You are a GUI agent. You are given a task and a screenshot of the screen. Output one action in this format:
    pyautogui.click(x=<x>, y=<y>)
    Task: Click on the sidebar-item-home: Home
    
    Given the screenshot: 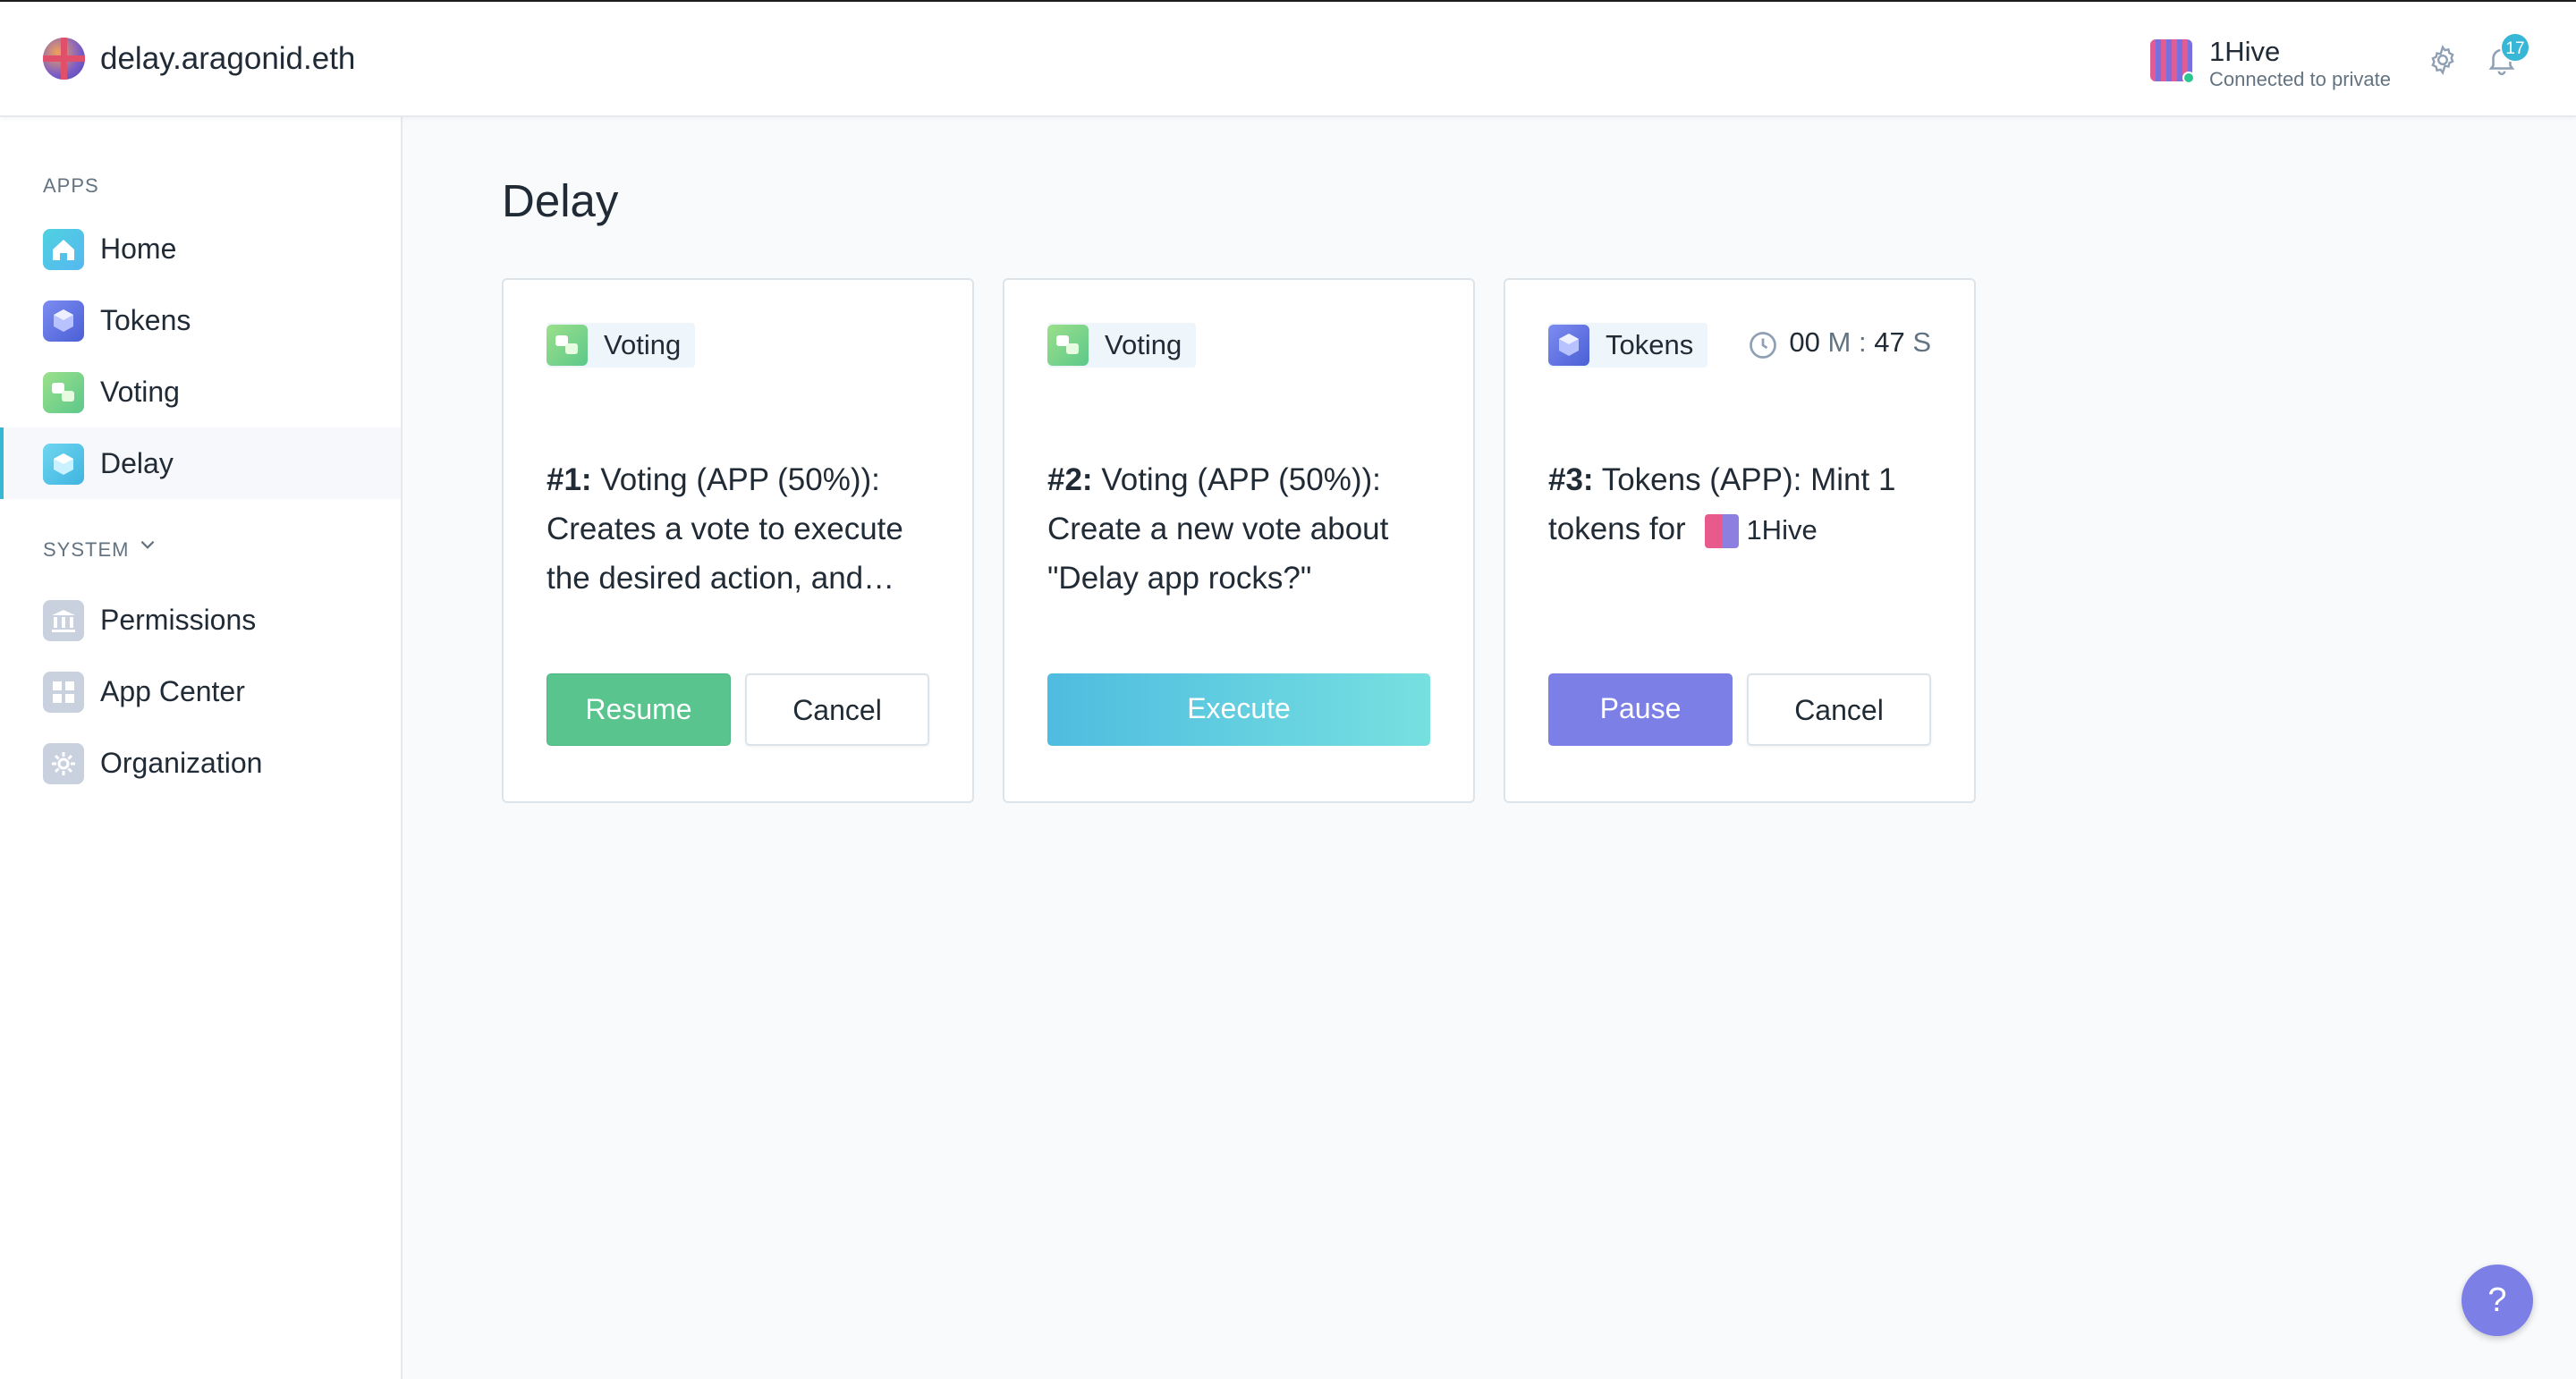 What is the action you would take?
    pyautogui.click(x=200, y=249)
    